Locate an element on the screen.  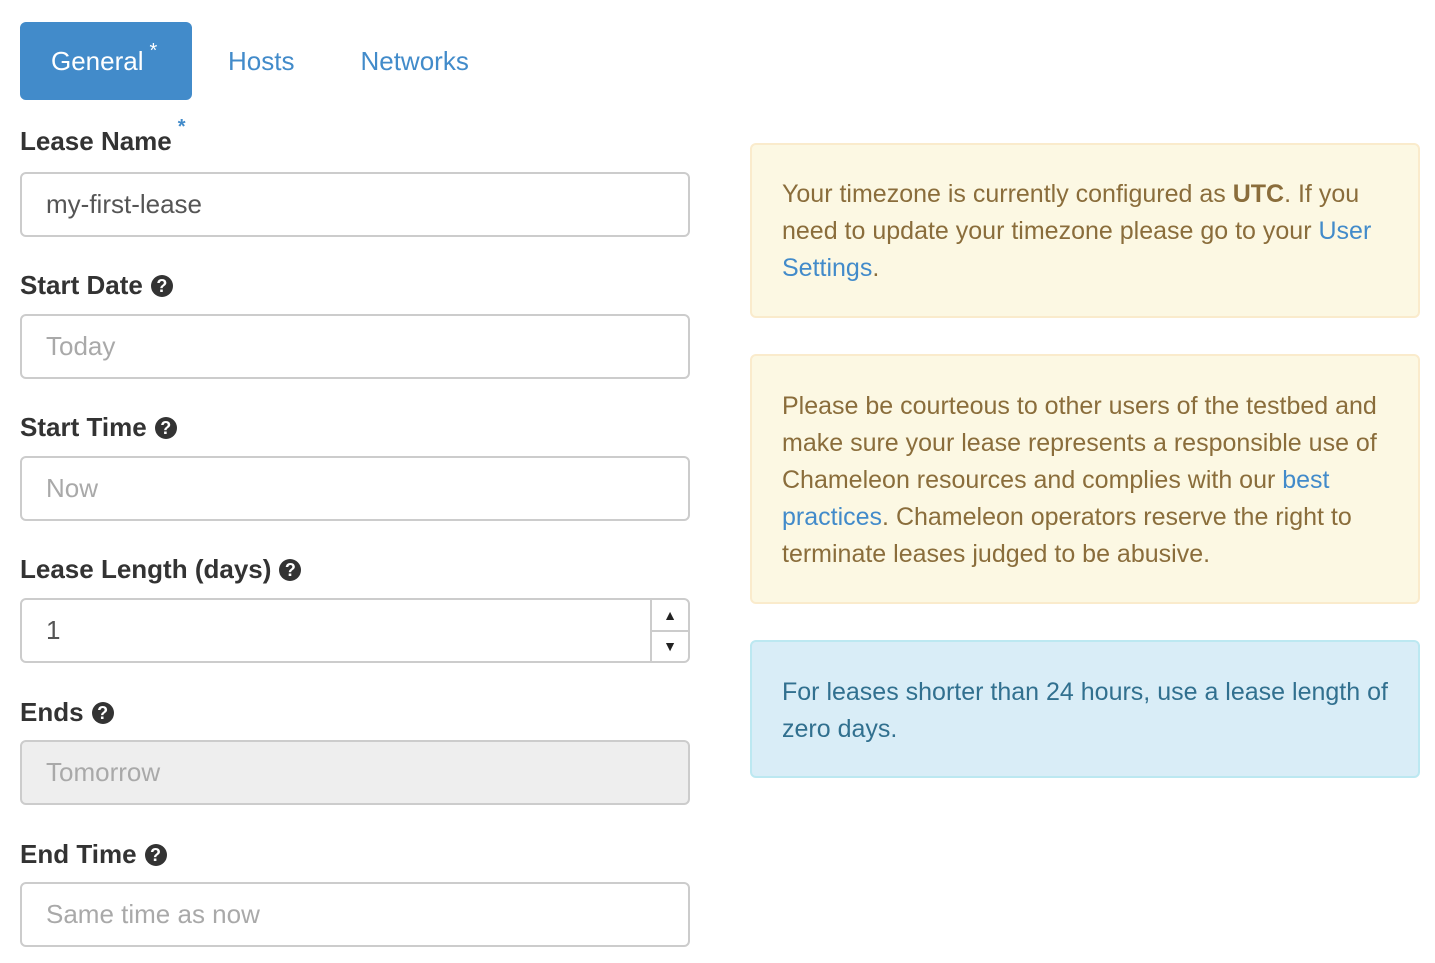
ends-label: Ends ? is located at coordinates (67, 712).